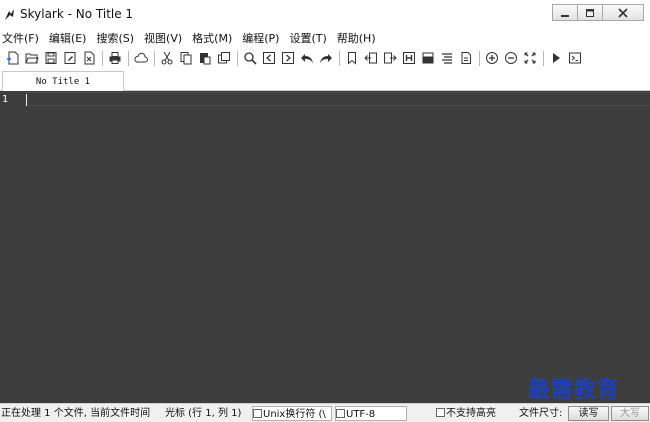  What do you see at coordinates (260, 38) in the screenshot?
I see `menu-programming: 编程(P)` at bounding box center [260, 38].